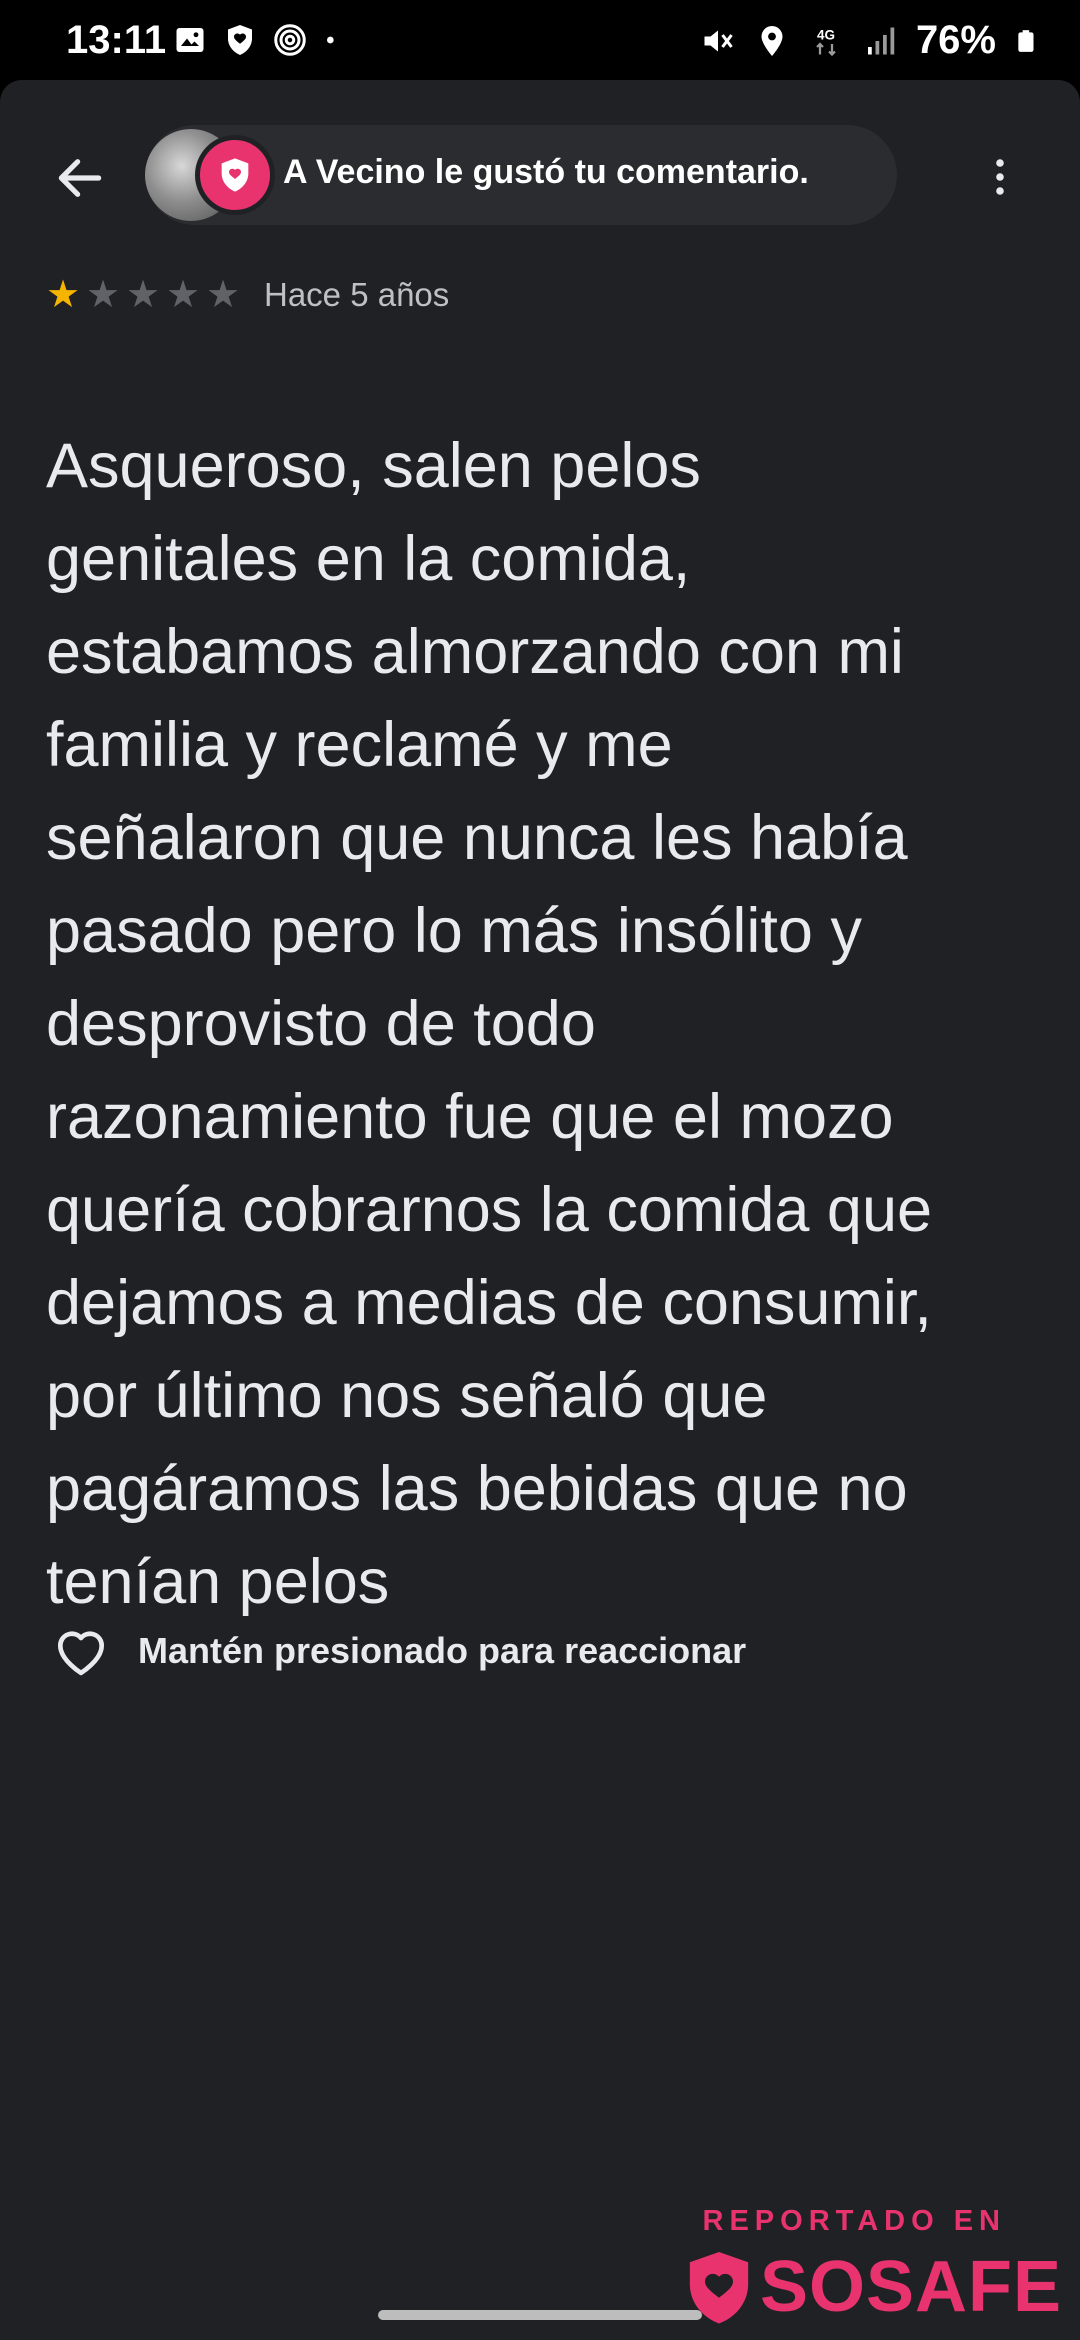  What do you see at coordinates (218, 1582) in the screenshot?
I see `review-text-line: tenían pelos` at bounding box center [218, 1582].